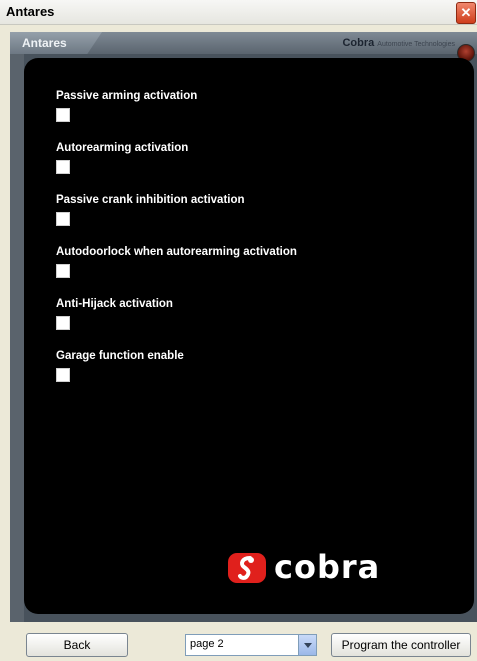 Image resolution: width=477 pixels, height=661 pixels. Describe the element at coordinates (150, 210) in the screenshot. I see `option-passive-crank-inhibition: Passive crank inhibition activation` at that location.